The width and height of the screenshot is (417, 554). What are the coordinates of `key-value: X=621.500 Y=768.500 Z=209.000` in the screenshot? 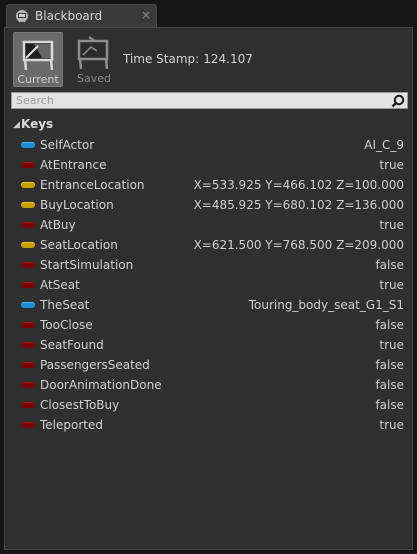 It's located at (298, 245).